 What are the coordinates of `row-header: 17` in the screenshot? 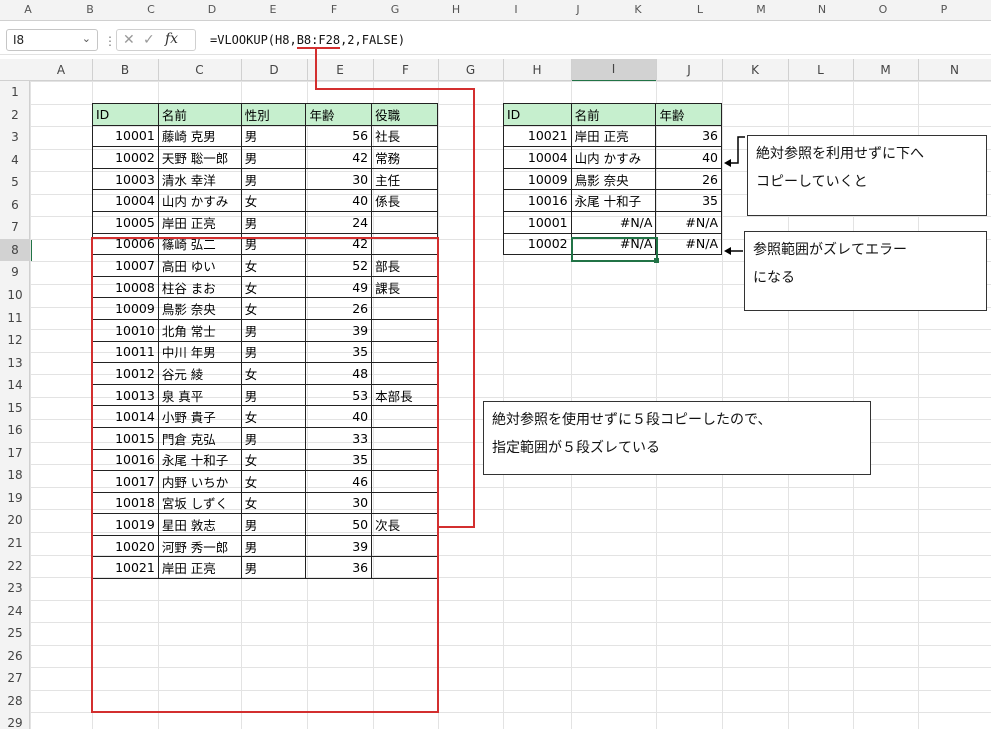 It's located at (15, 453).